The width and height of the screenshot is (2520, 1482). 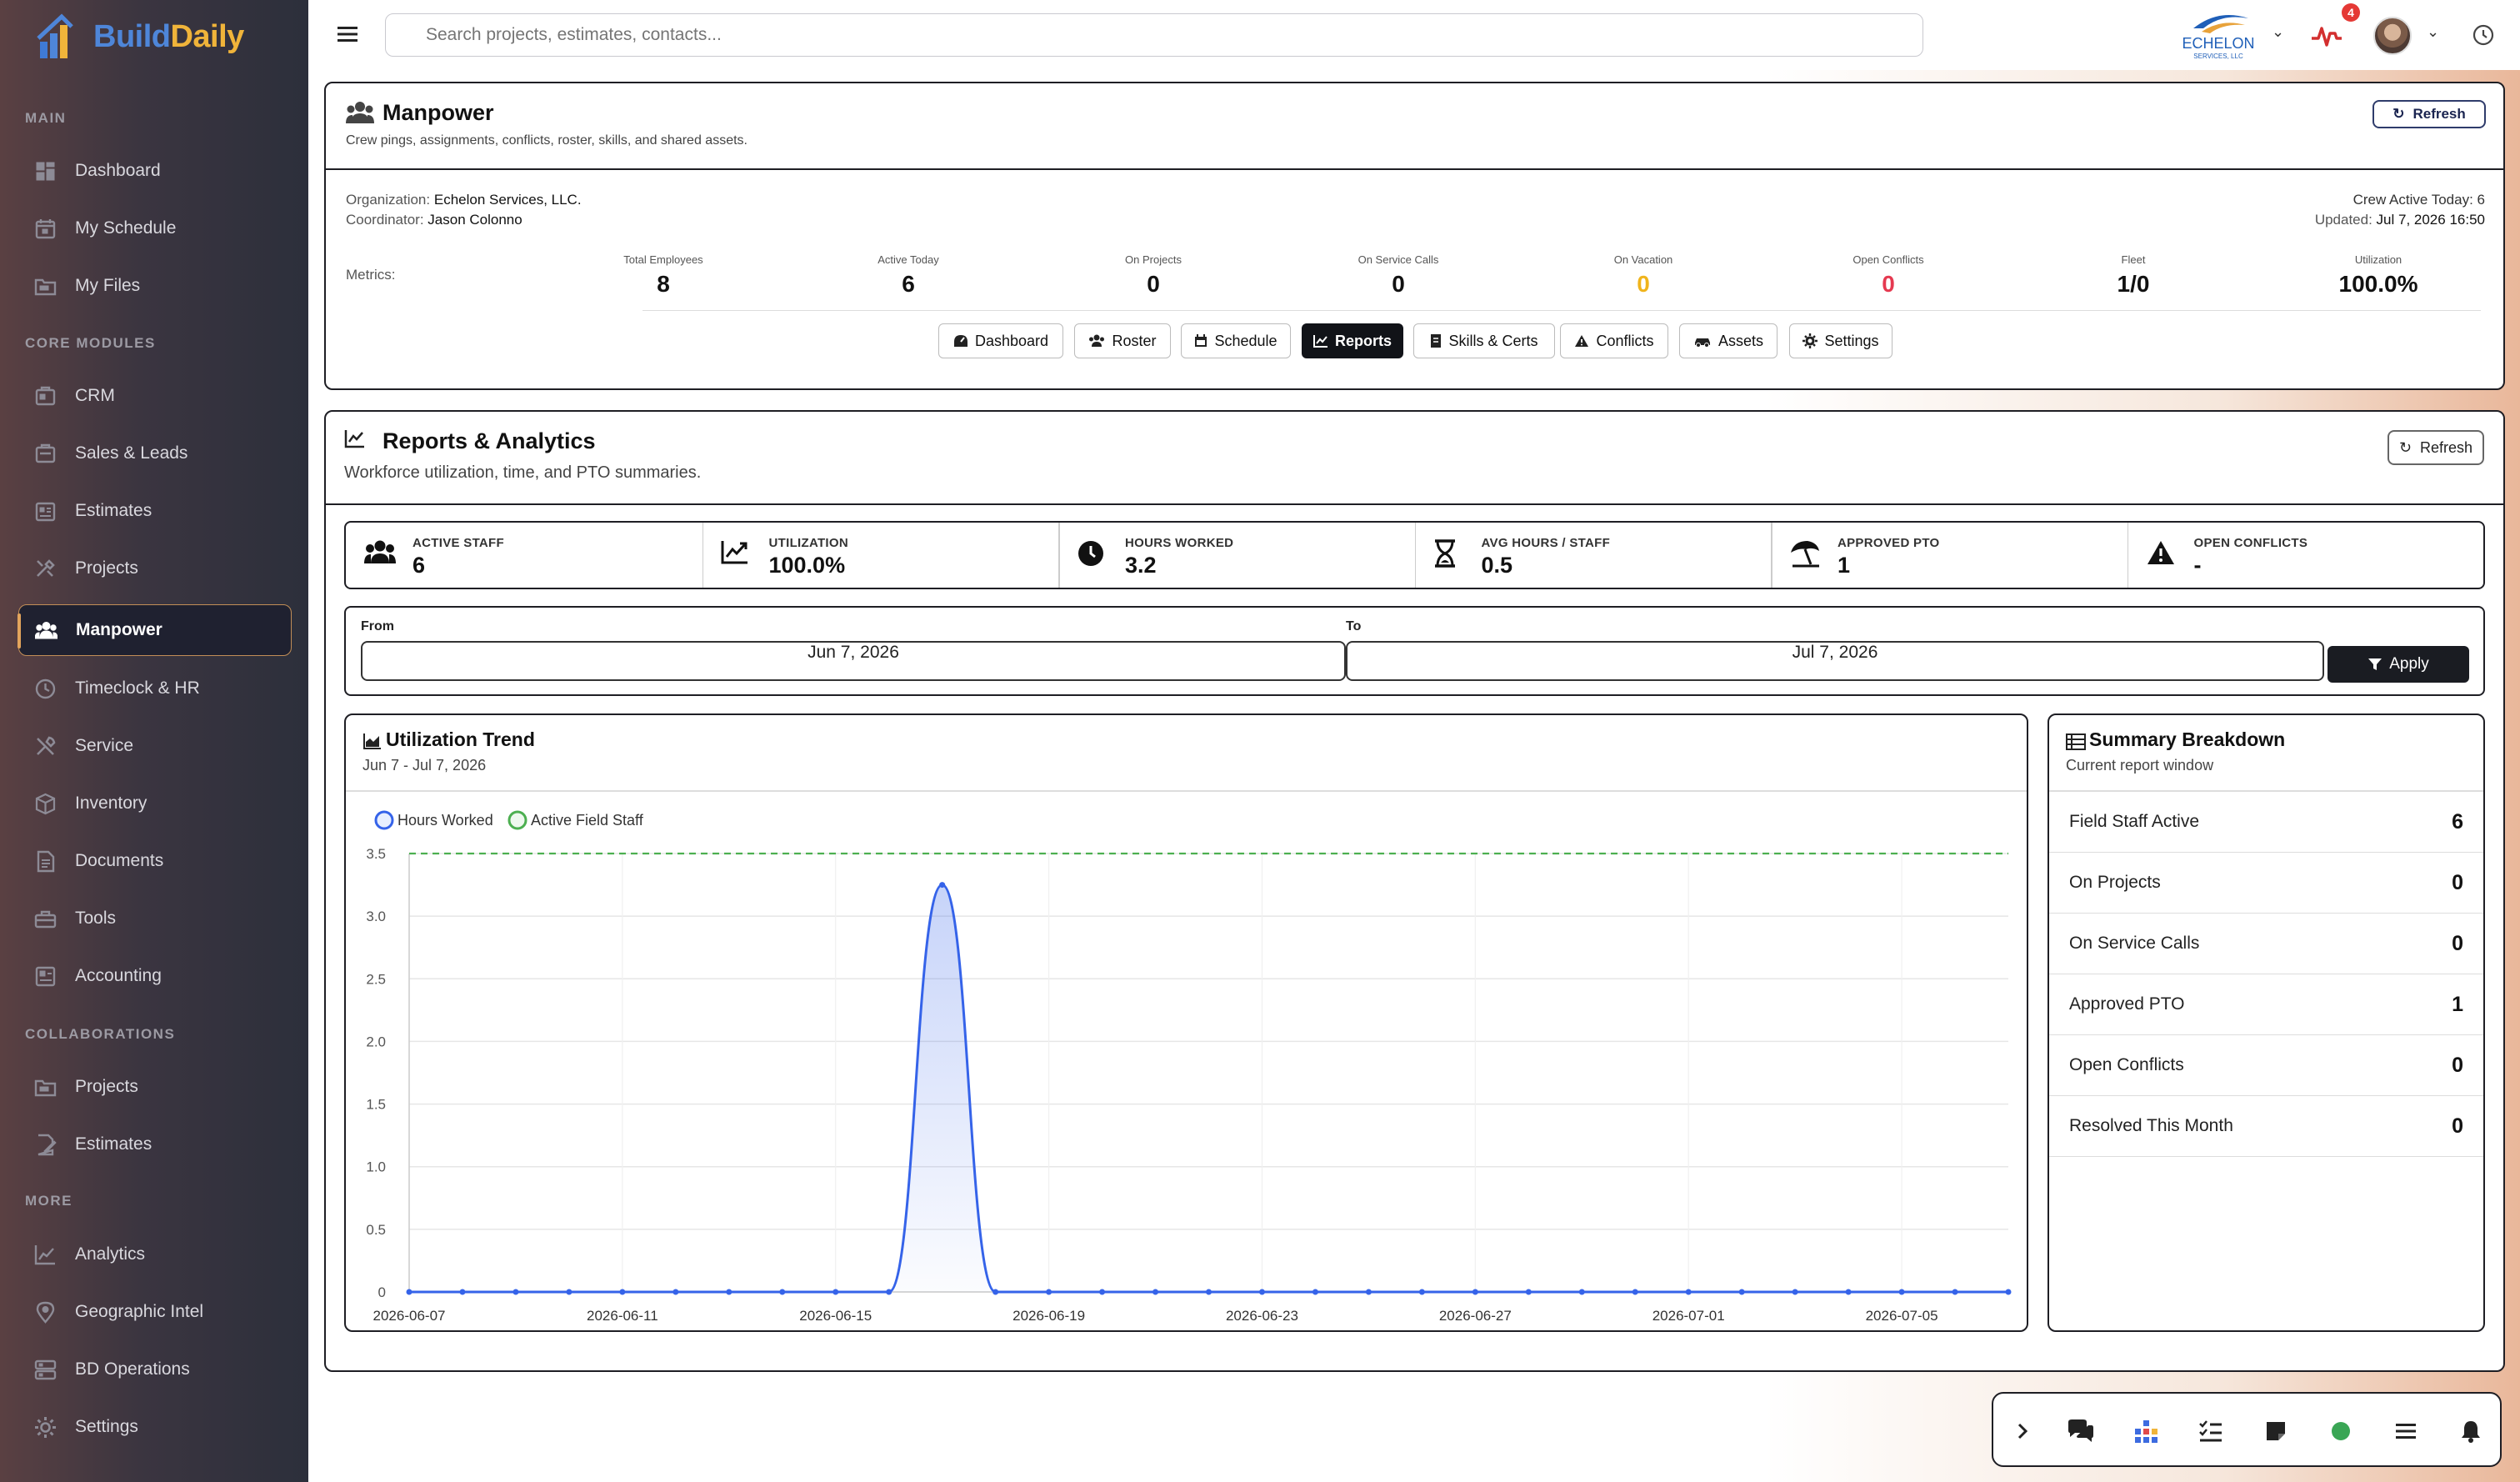 I want to click on sidebar-item-label: My Files, so click(x=108, y=285).